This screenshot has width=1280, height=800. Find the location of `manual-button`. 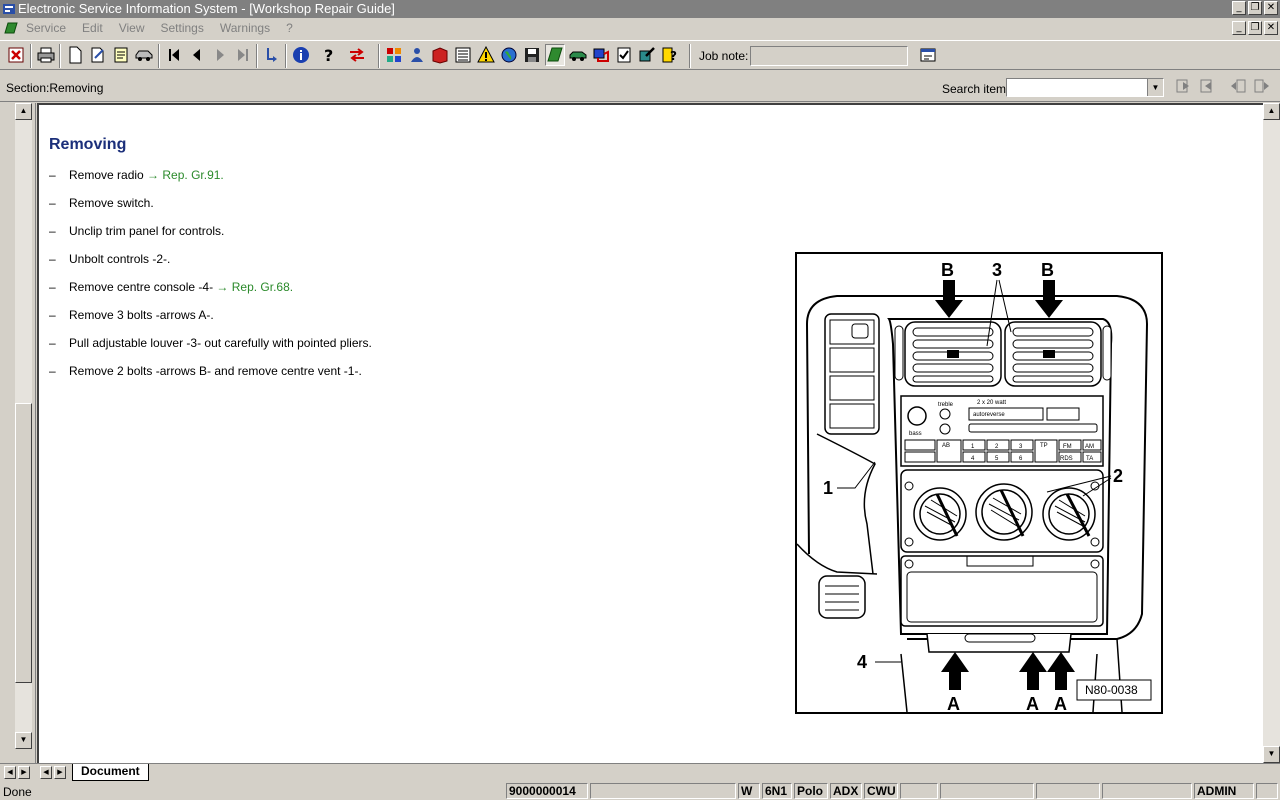

manual-button is located at coordinates (440, 55).